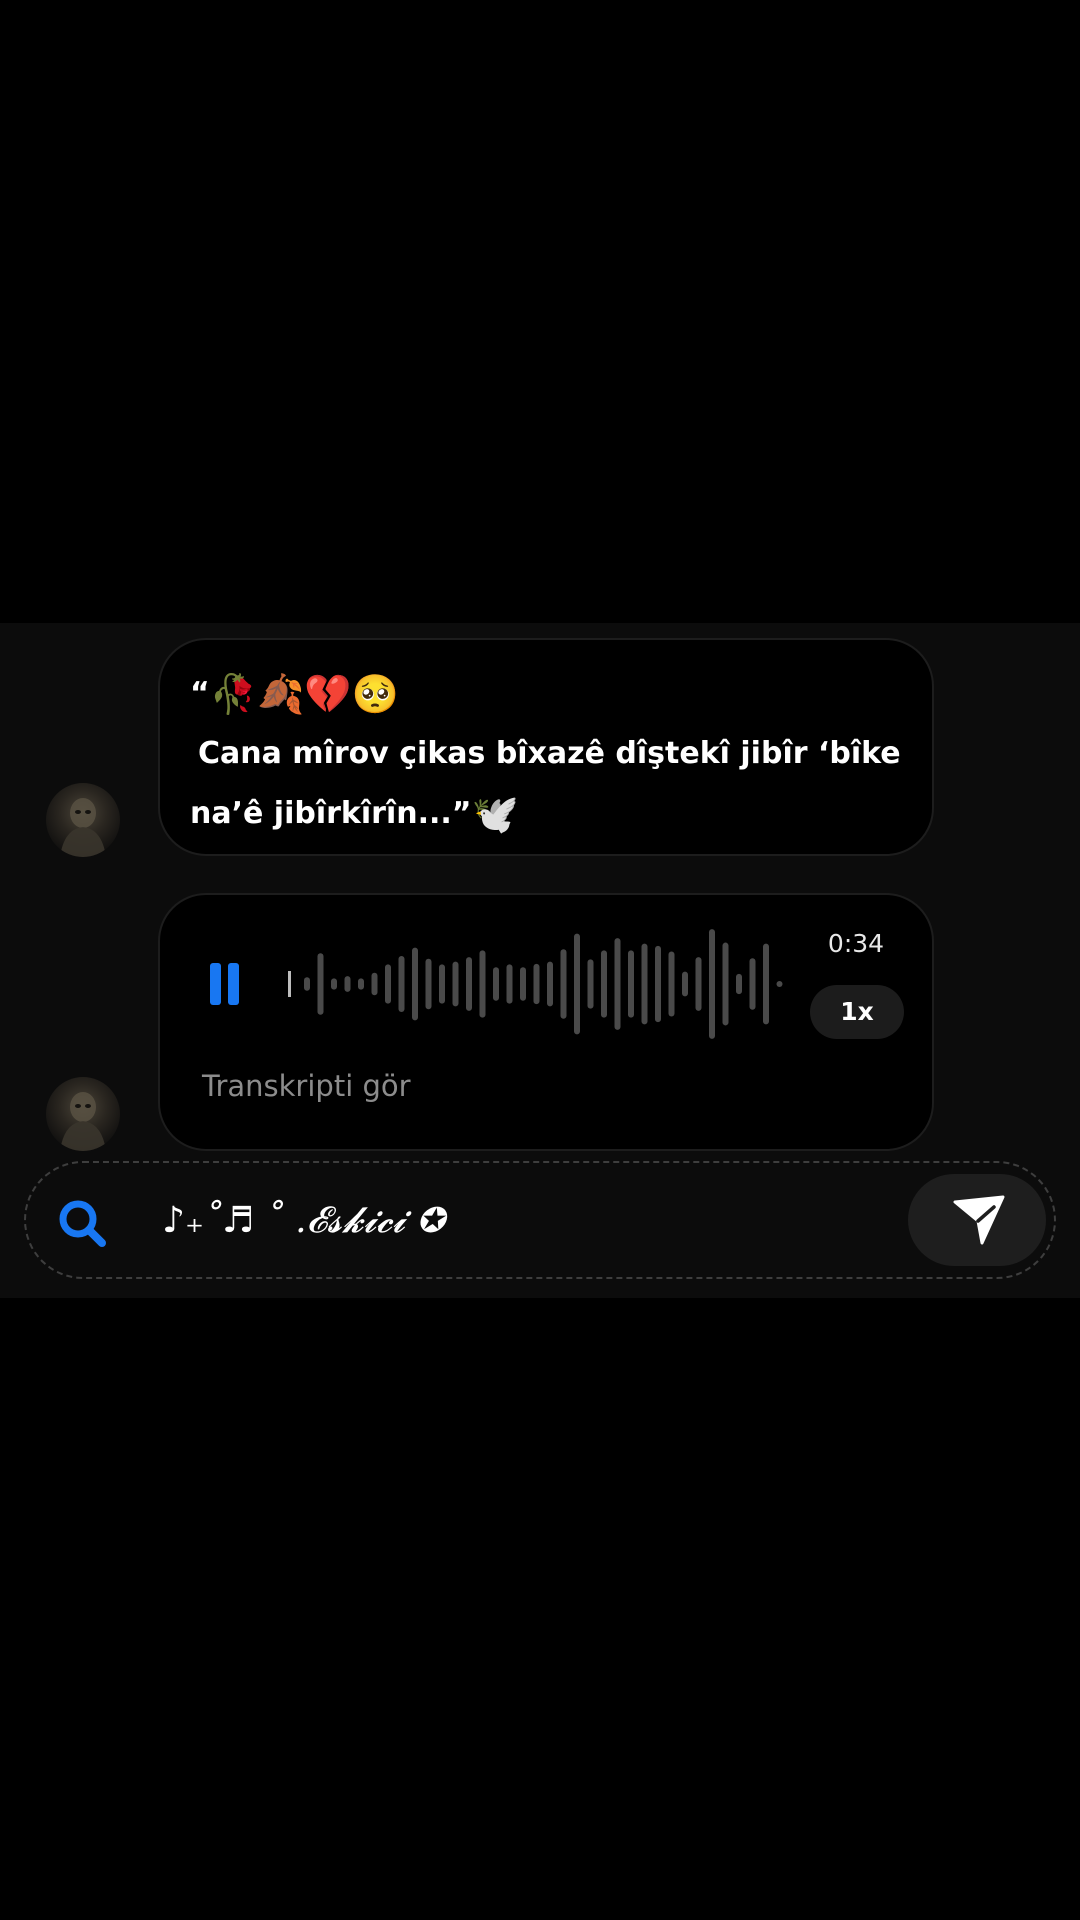  Describe the element at coordinates (200, 693) in the screenshot. I see `message-quote-mark: “` at that location.